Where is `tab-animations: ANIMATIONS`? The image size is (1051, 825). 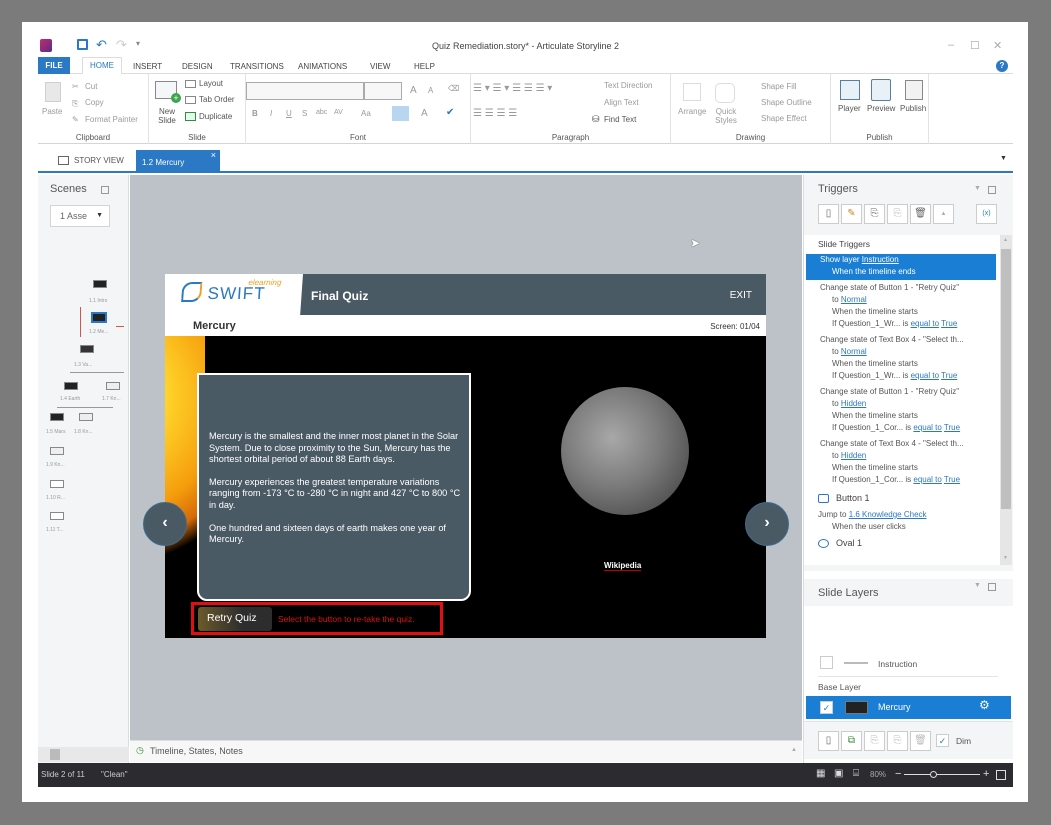
tab-animations: ANIMATIONS is located at coordinates (322, 66).